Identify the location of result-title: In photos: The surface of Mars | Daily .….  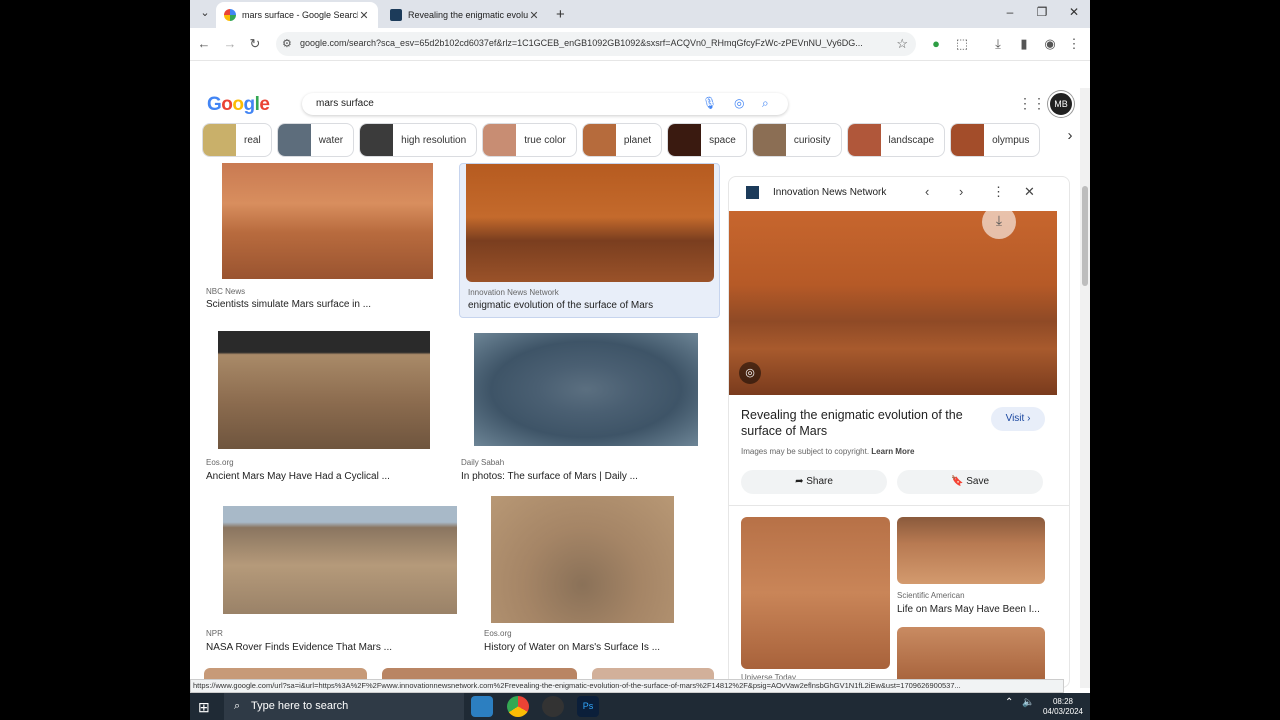
(549, 476).